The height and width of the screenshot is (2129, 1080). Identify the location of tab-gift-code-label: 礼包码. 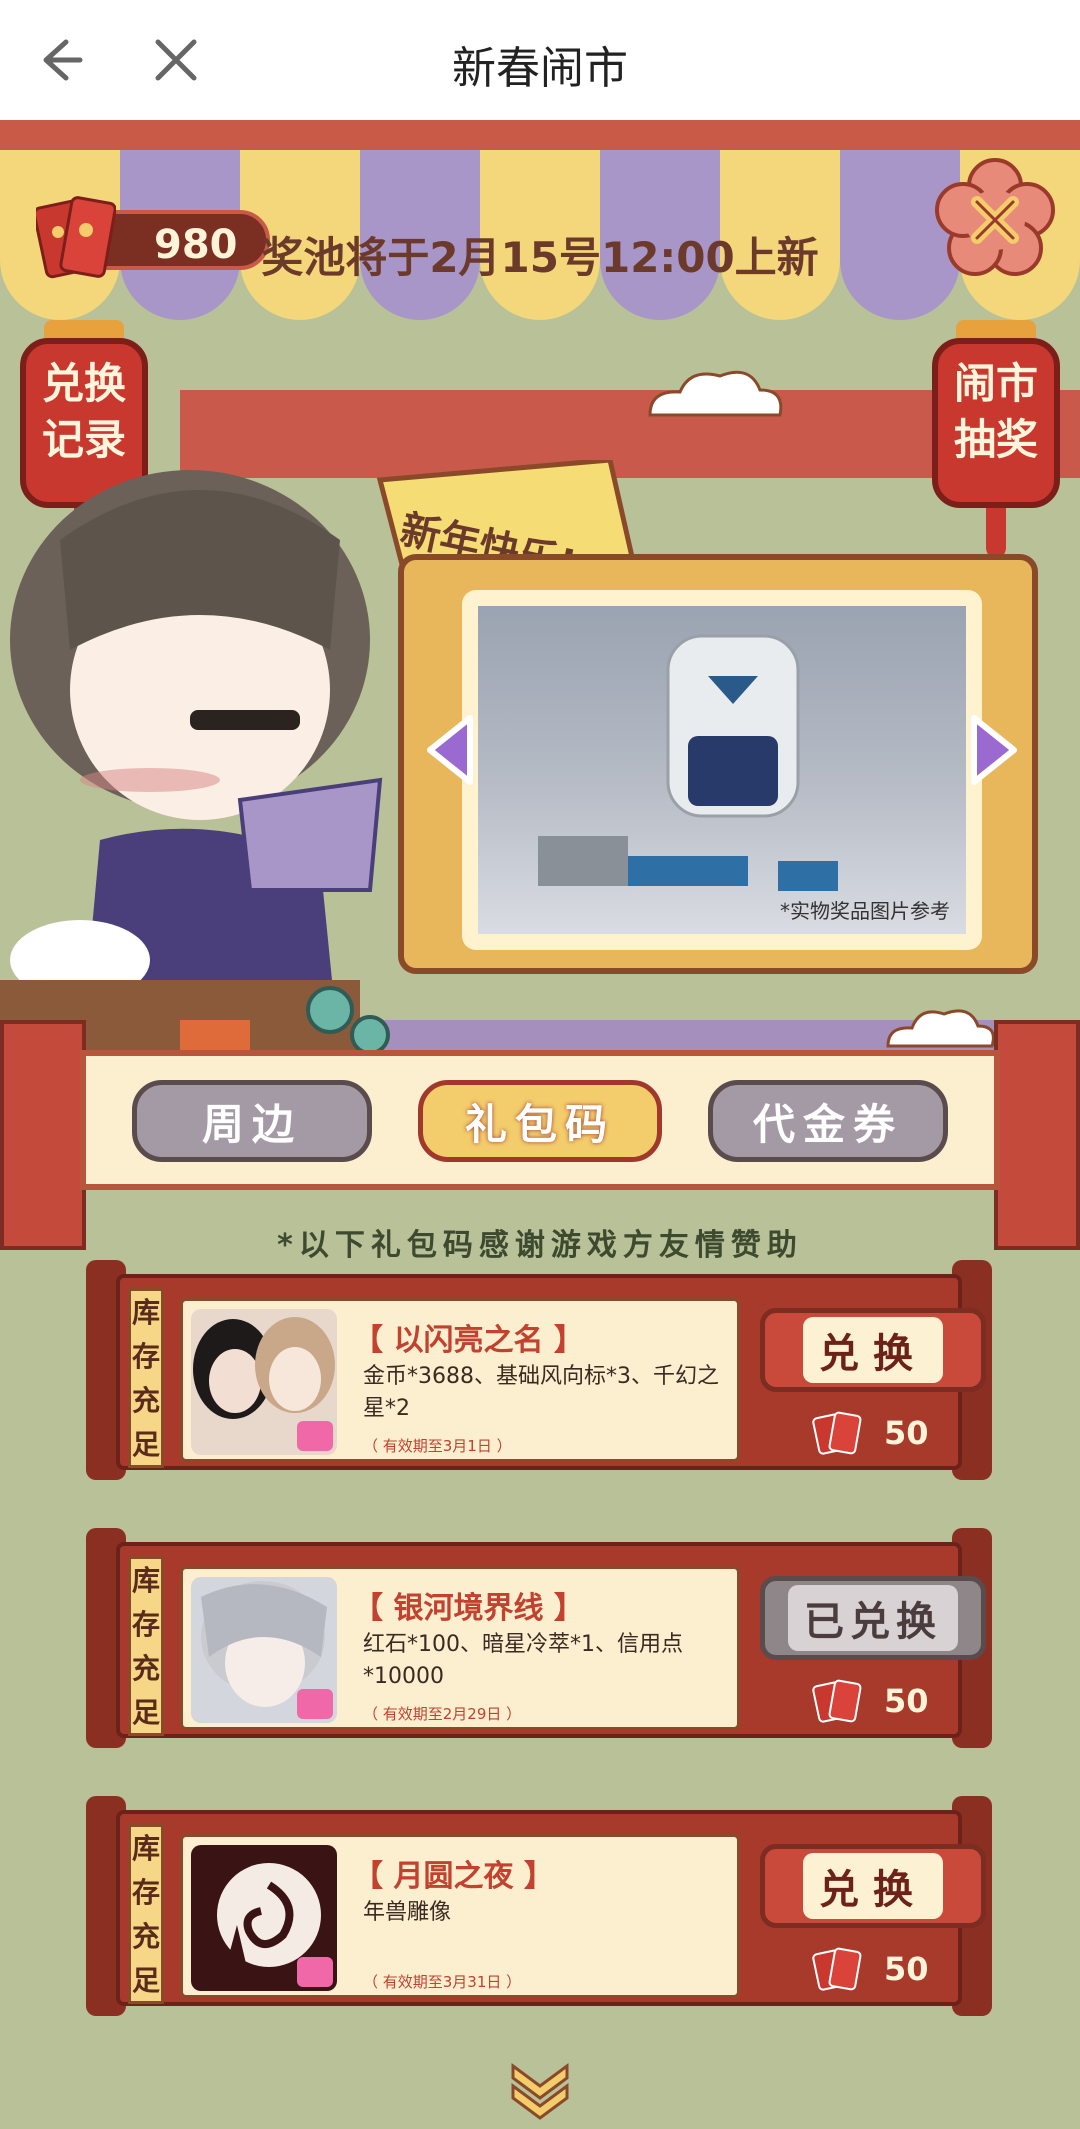
(539, 1124).